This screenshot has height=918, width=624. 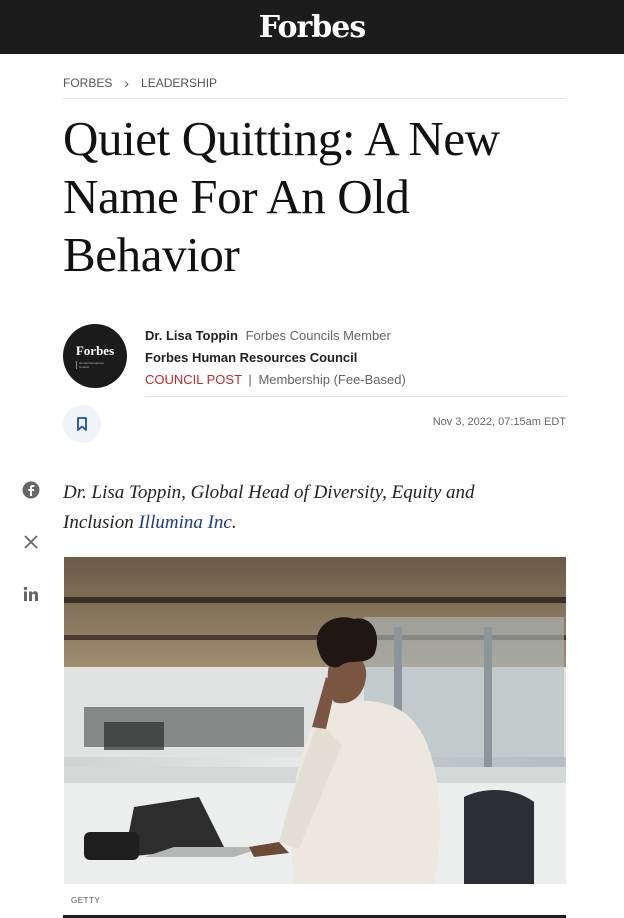 I want to click on linkedin-icon, so click(x=30, y=593).